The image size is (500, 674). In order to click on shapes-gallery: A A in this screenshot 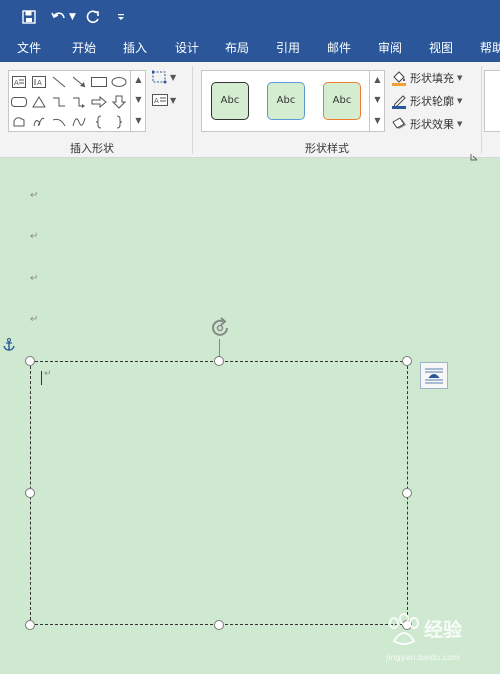, I will do `click(77, 101)`.